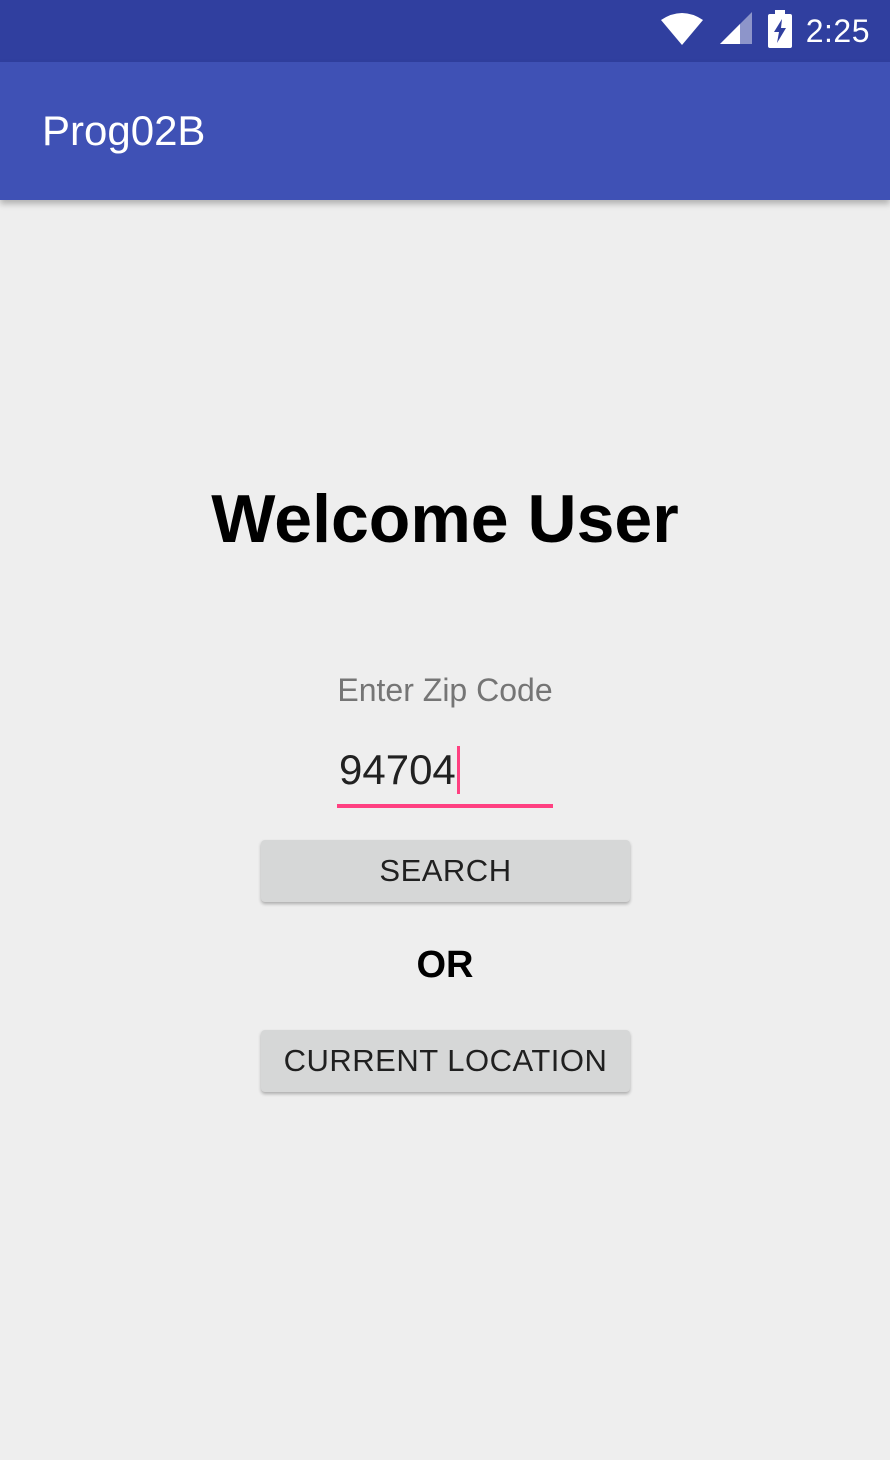 This screenshot has width=890, height=1460. What do you see at coordinates (445, 31) in the screenshot?
I see `status-bar: 2:25` at bounding box center [445, 31].